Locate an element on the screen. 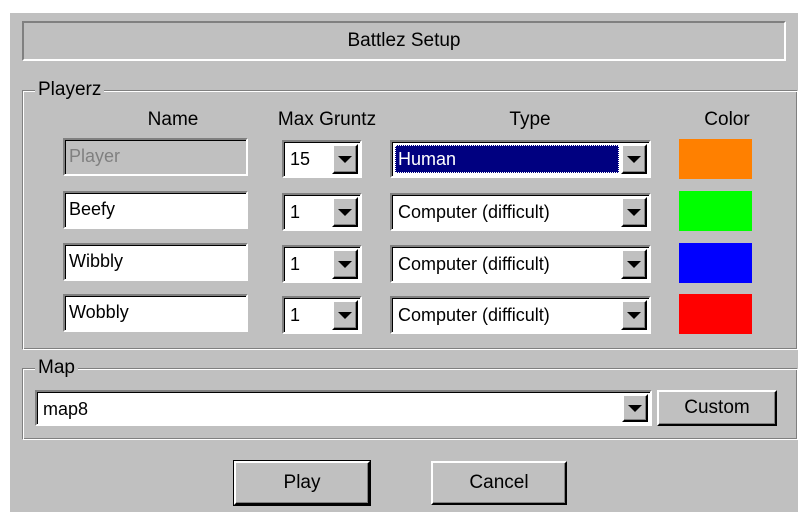 This screenshot has width=798, height=512. player-3-max-gruntz-value: 1 is located at coordinates (295, 264).